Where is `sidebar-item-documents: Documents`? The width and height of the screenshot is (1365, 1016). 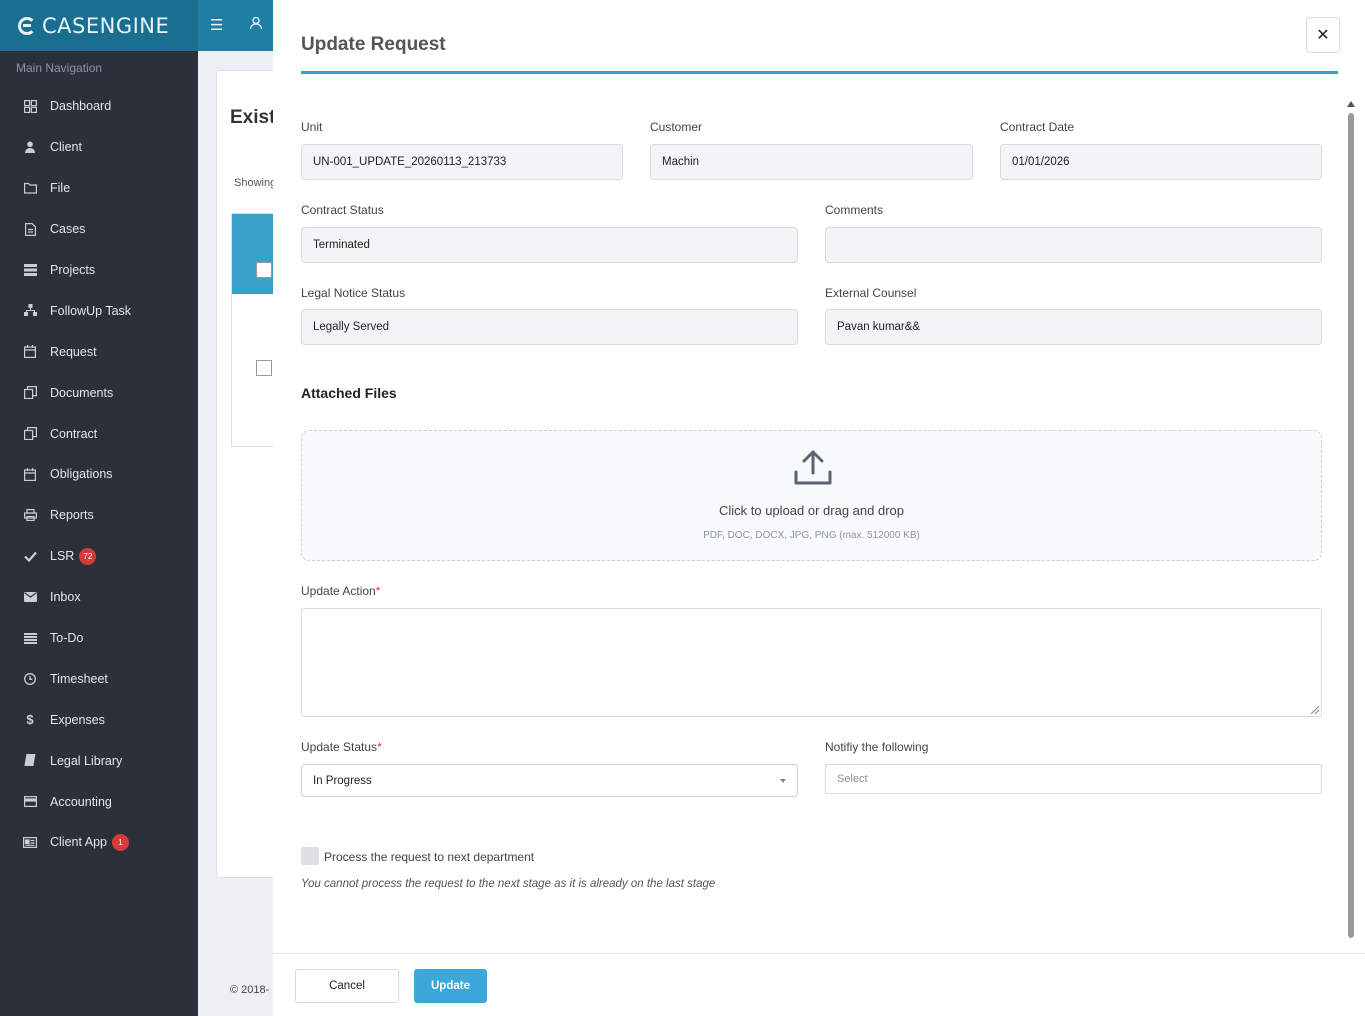
sidebar-item-documents: Documents is located at coordinates (99, 392).